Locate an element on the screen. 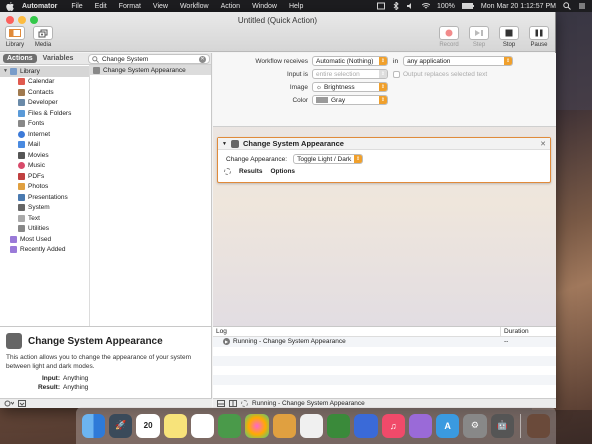  toggle-variables-icon is located at coordinates (233, 403).